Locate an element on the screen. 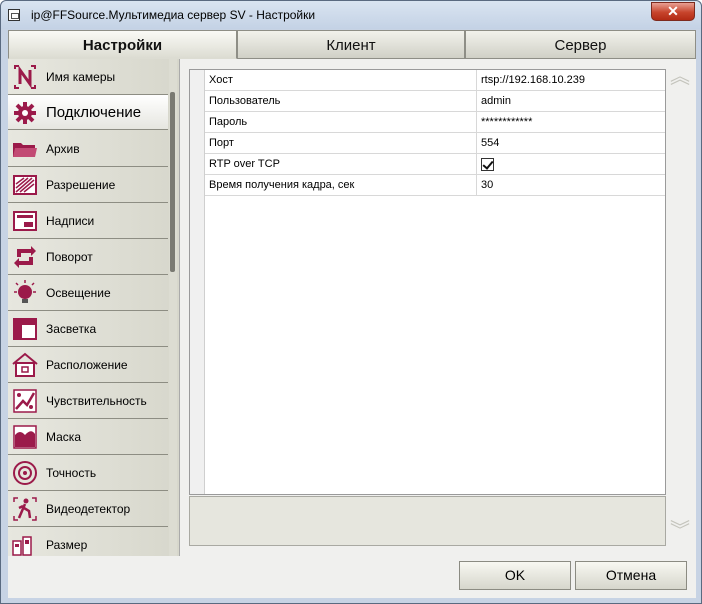 The height and width of the screenshot is (604, 702). sidebar-item-connection: Подключение is located at coordinates (88, 112).